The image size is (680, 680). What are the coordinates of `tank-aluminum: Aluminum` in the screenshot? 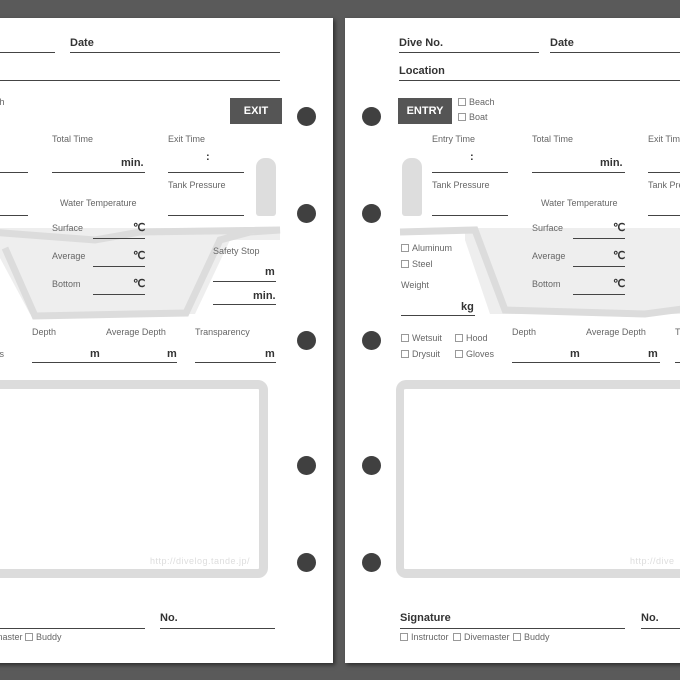 It's located at (426, 248).